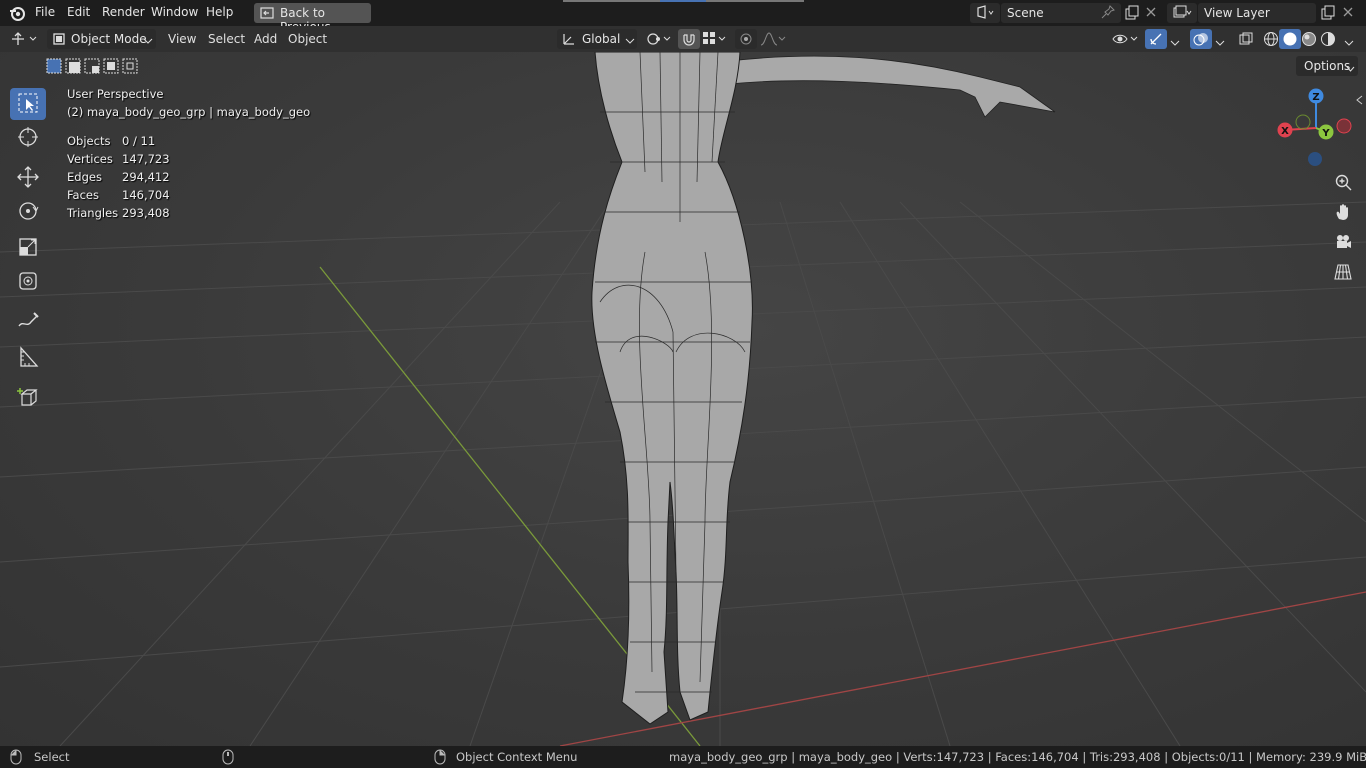  What do you see at coordinates (139, 141) in the screenshot?
I see `stat-value: 0 / 11` at bounding box center [139, 141].